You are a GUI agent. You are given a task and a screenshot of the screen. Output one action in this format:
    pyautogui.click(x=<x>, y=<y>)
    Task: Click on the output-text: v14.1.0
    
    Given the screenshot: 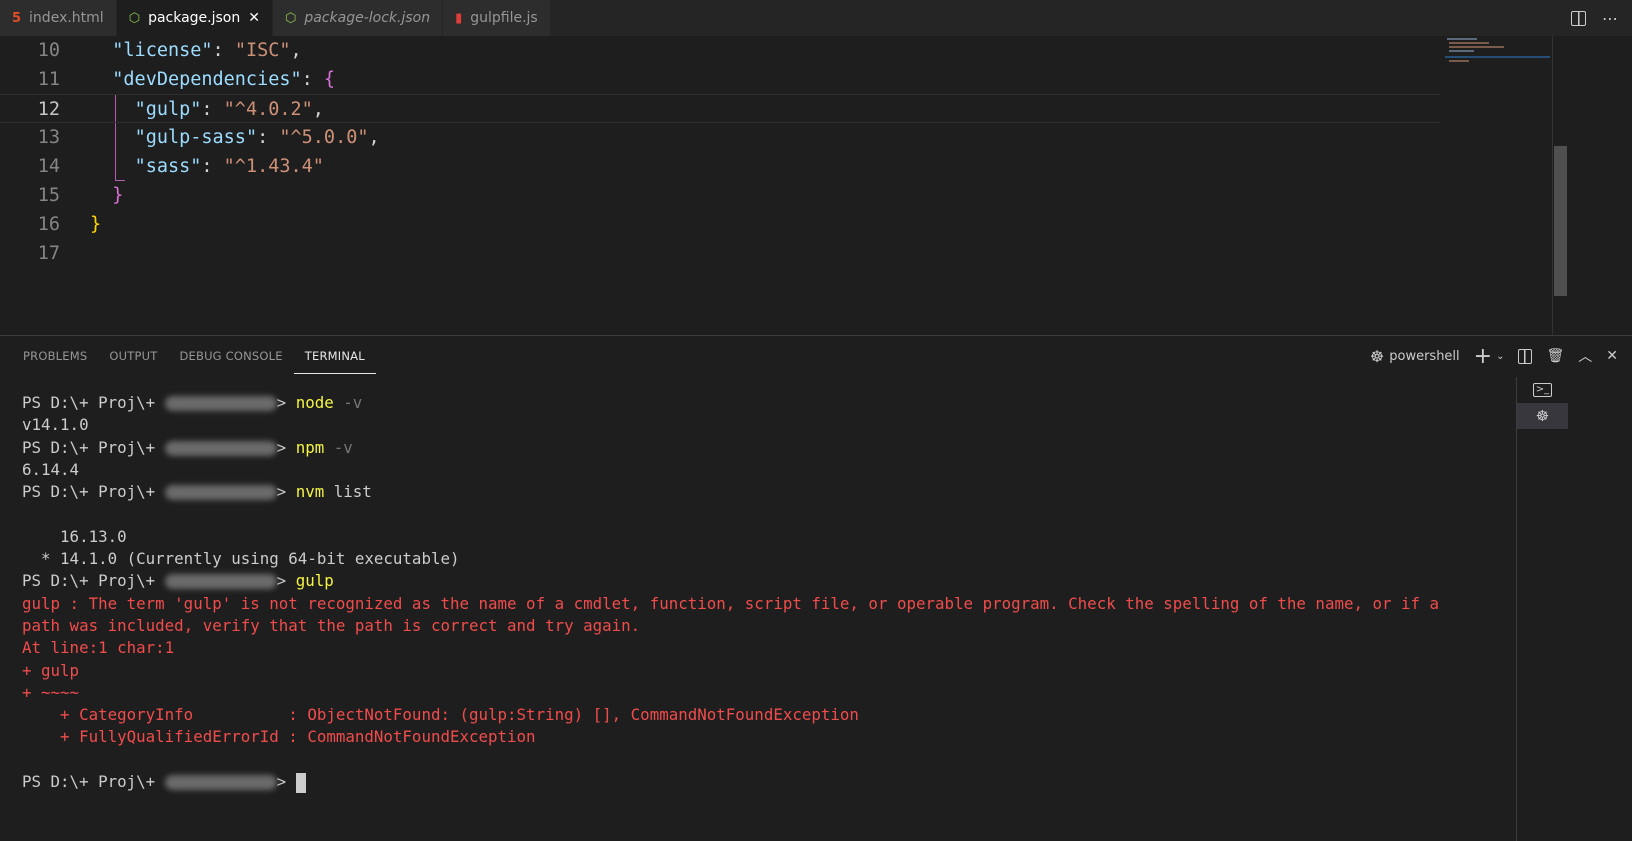 What is the action you would take?
    pyautogui.click(x=55, y=425)
    